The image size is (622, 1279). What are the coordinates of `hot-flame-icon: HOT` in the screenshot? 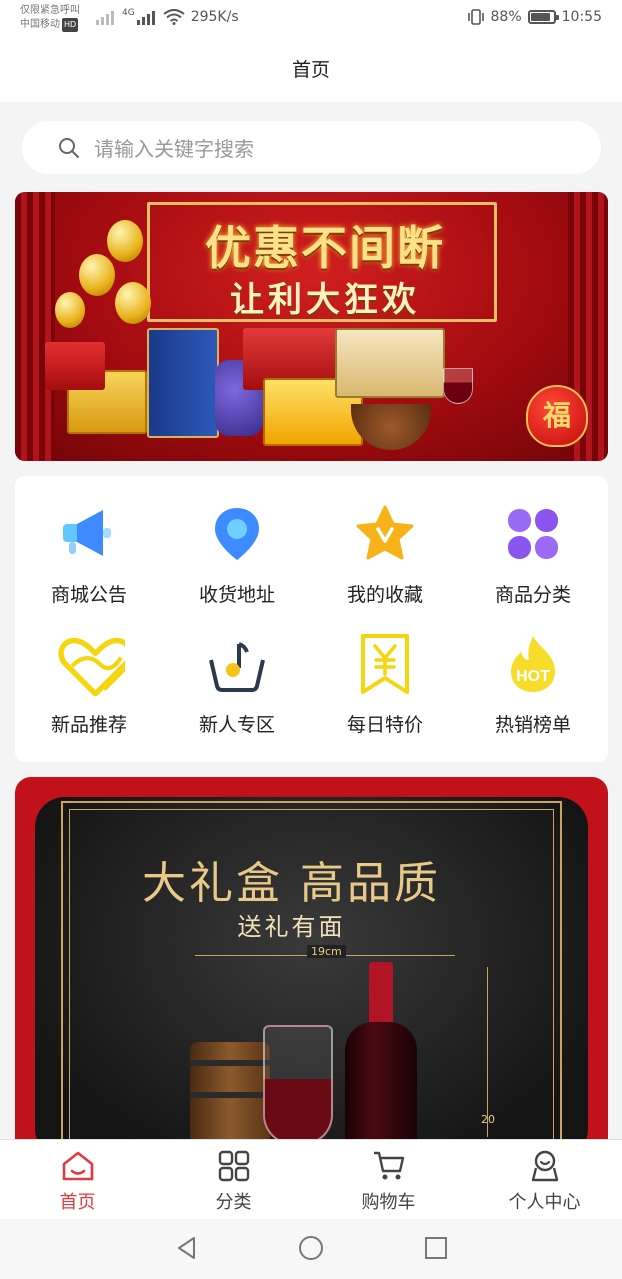 It's located at (533, 664).